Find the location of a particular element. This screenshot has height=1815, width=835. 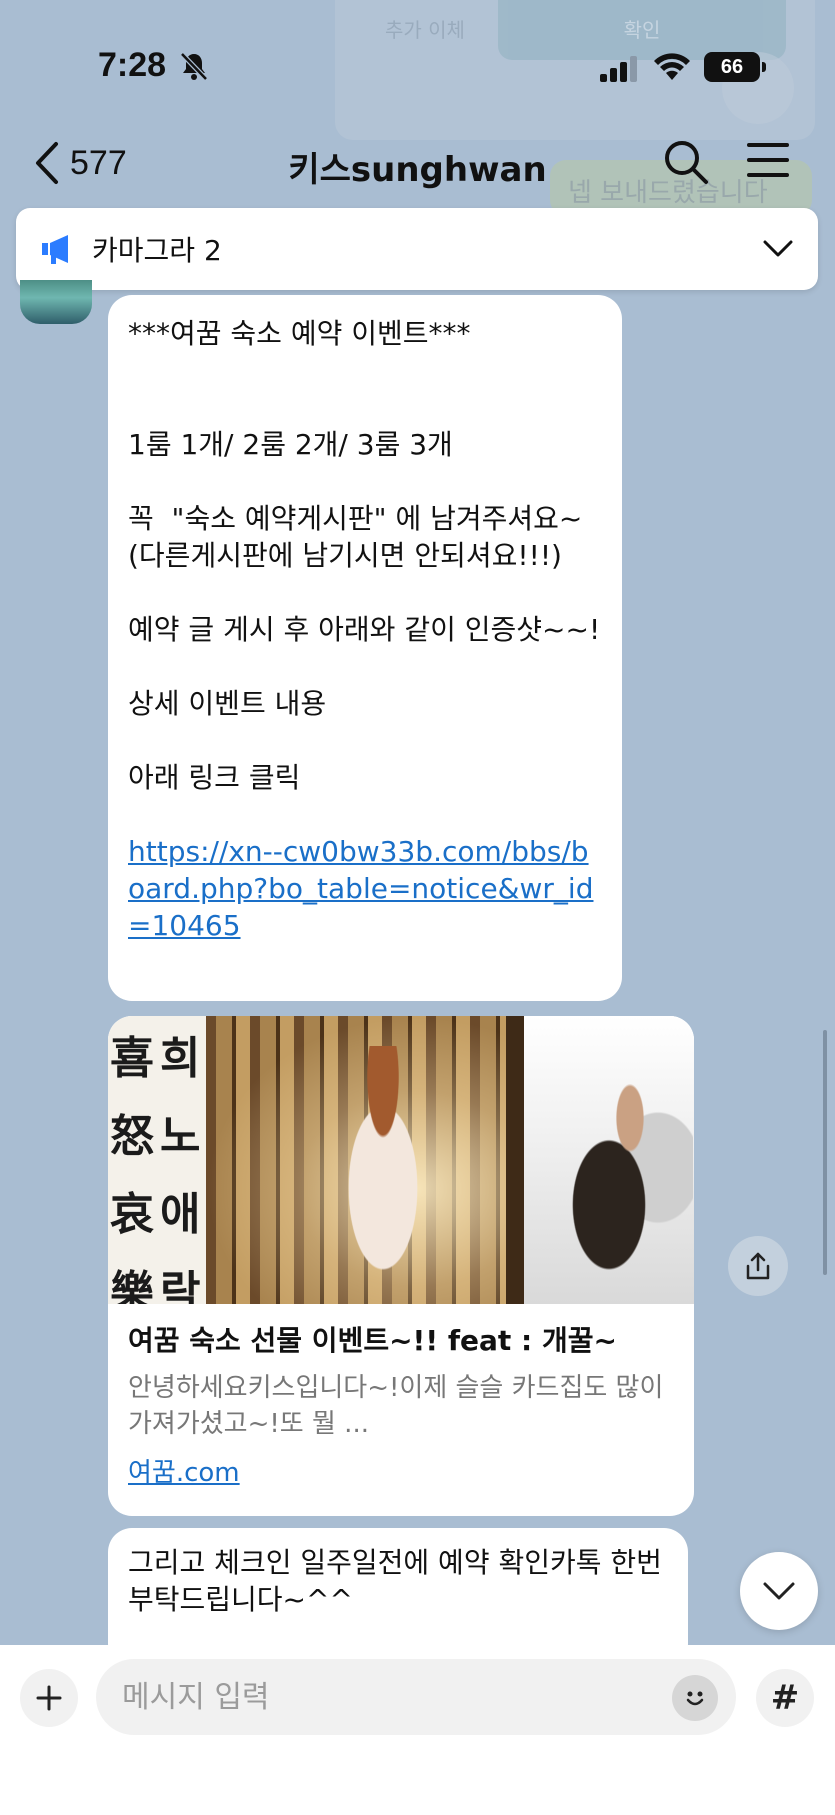

calligraphy-panel: 喜怒哀樂 희노애락 is located at coordinates (157, 1160).